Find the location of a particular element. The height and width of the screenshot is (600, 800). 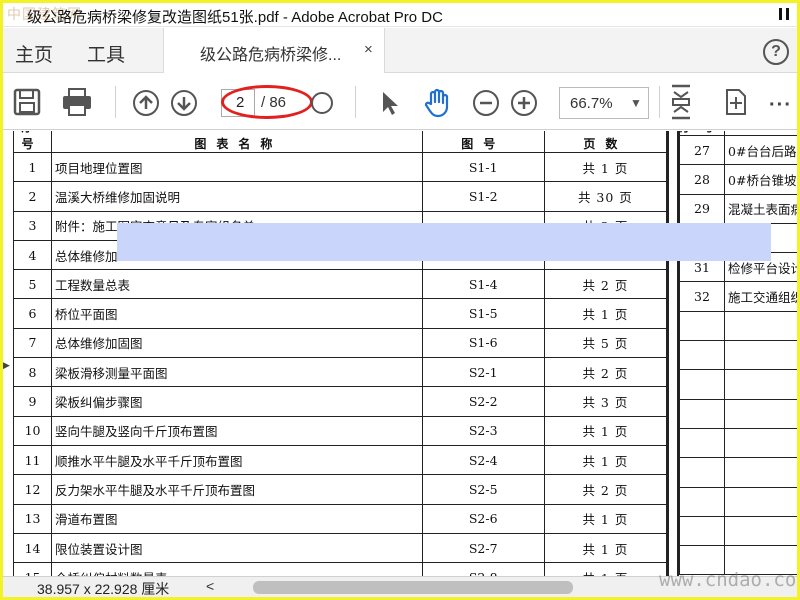

page-dimensions: 38.957 x 22.928 厘米 is located at coordinates (103, 589).